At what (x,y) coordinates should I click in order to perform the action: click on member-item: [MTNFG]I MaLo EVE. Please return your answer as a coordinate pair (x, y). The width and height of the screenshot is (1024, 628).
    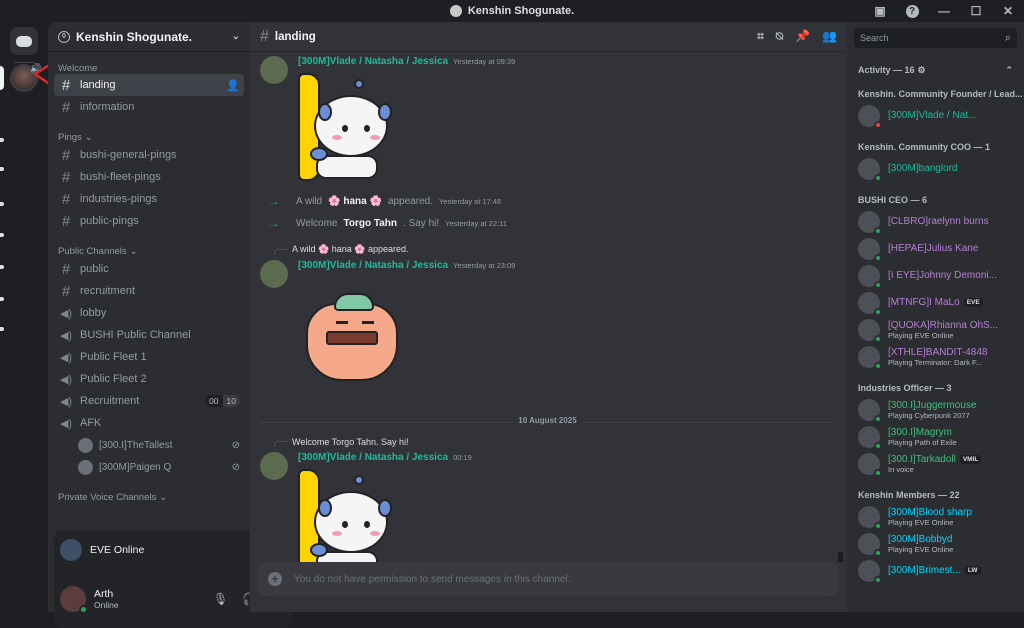
    Looking at the image, I should click on (935, 302).